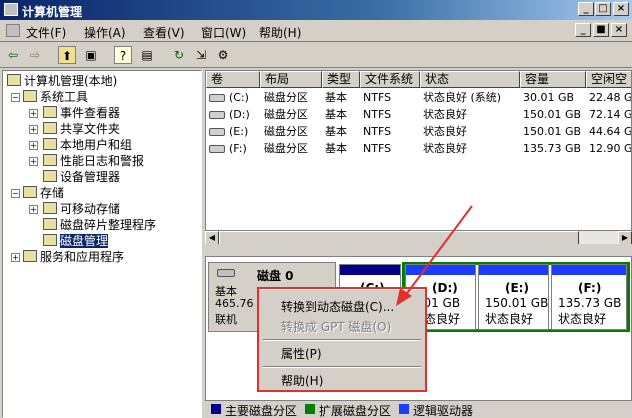  I want to click on maximize-button: □, so click(603, 9).